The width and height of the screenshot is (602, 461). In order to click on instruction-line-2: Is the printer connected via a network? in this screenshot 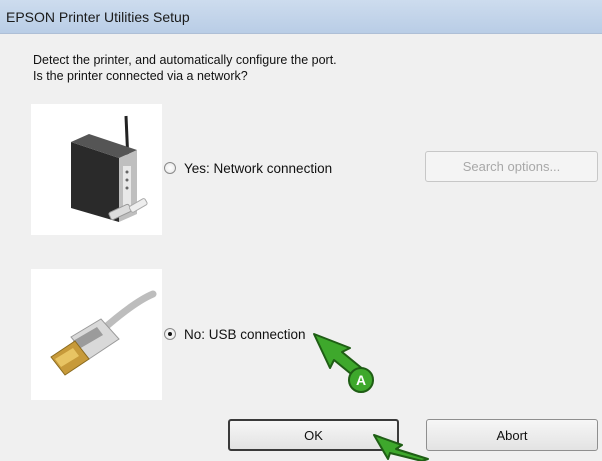, I will do `click(140, 76)`.